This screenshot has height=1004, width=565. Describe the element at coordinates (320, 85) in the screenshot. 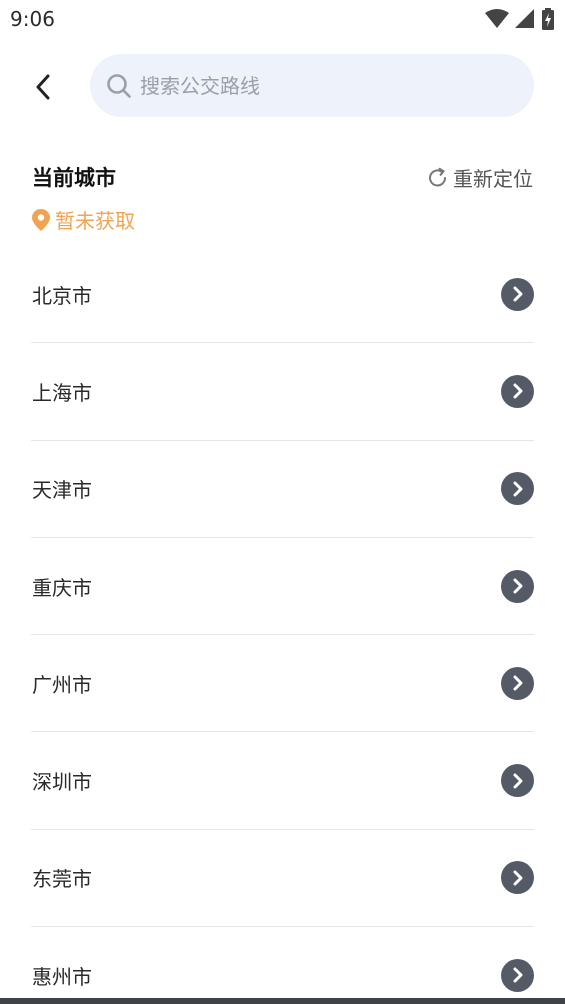

I see `search-input` at that location.